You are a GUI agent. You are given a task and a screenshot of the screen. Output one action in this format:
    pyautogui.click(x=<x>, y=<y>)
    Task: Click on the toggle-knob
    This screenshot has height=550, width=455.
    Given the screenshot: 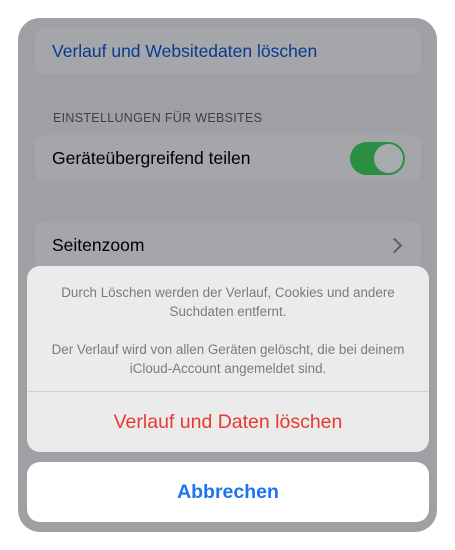 What is the action you would take?
    pyautogui.click(x=388, y=158)
    